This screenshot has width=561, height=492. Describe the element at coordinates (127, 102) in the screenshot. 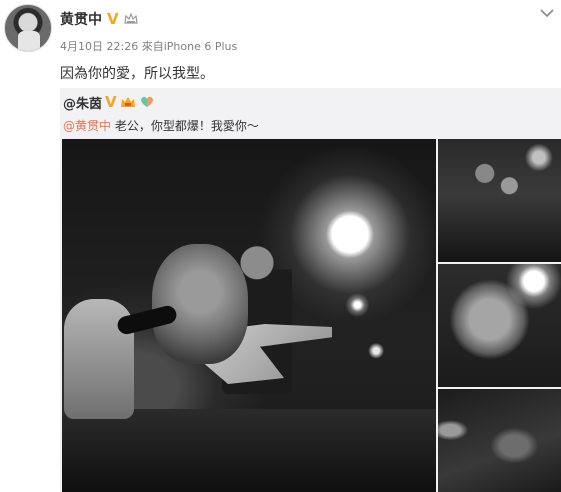

I see `vip-crown-icon` at that location.